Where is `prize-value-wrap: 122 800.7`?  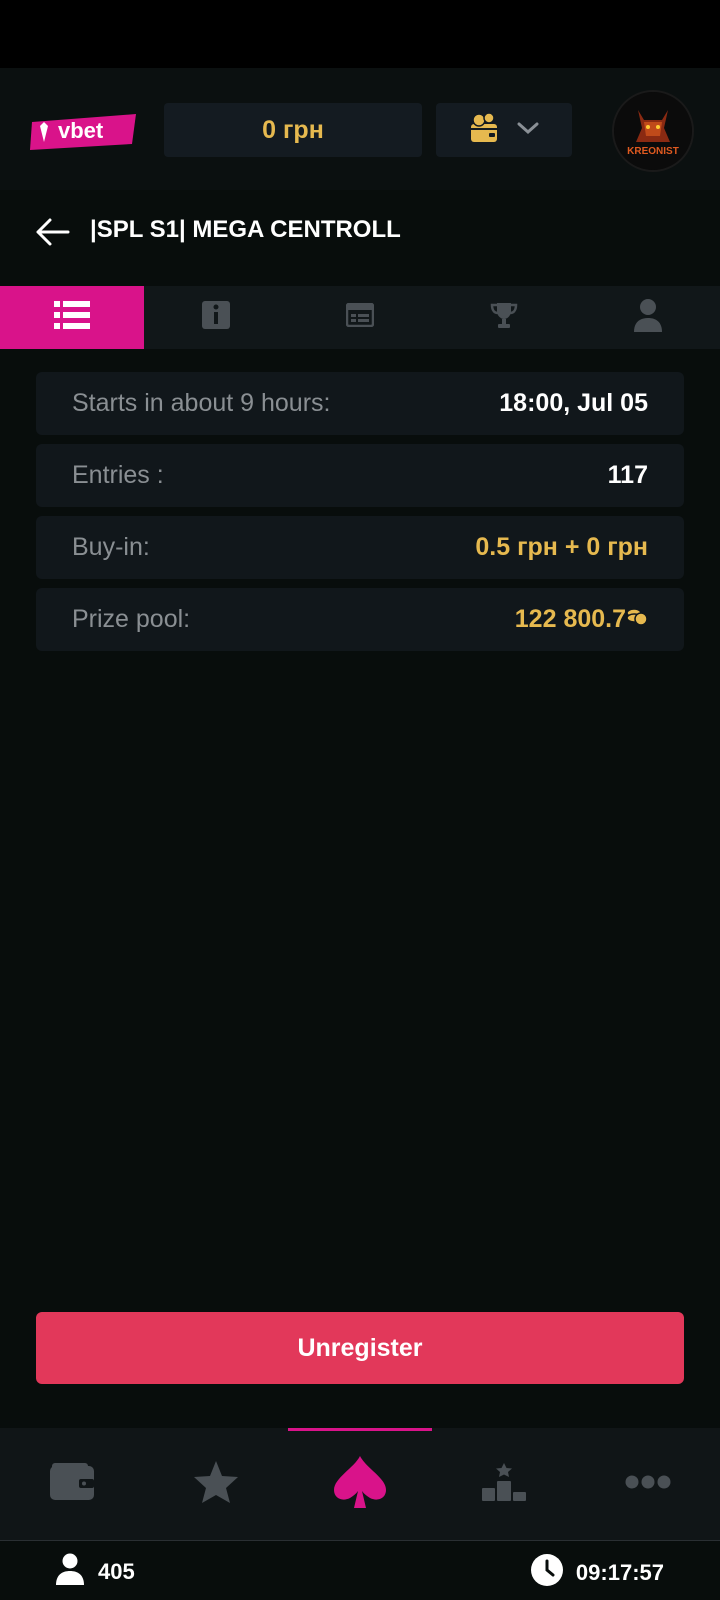
prize-value-wrap: 122 800.7 is located at coordinates (581, 619).